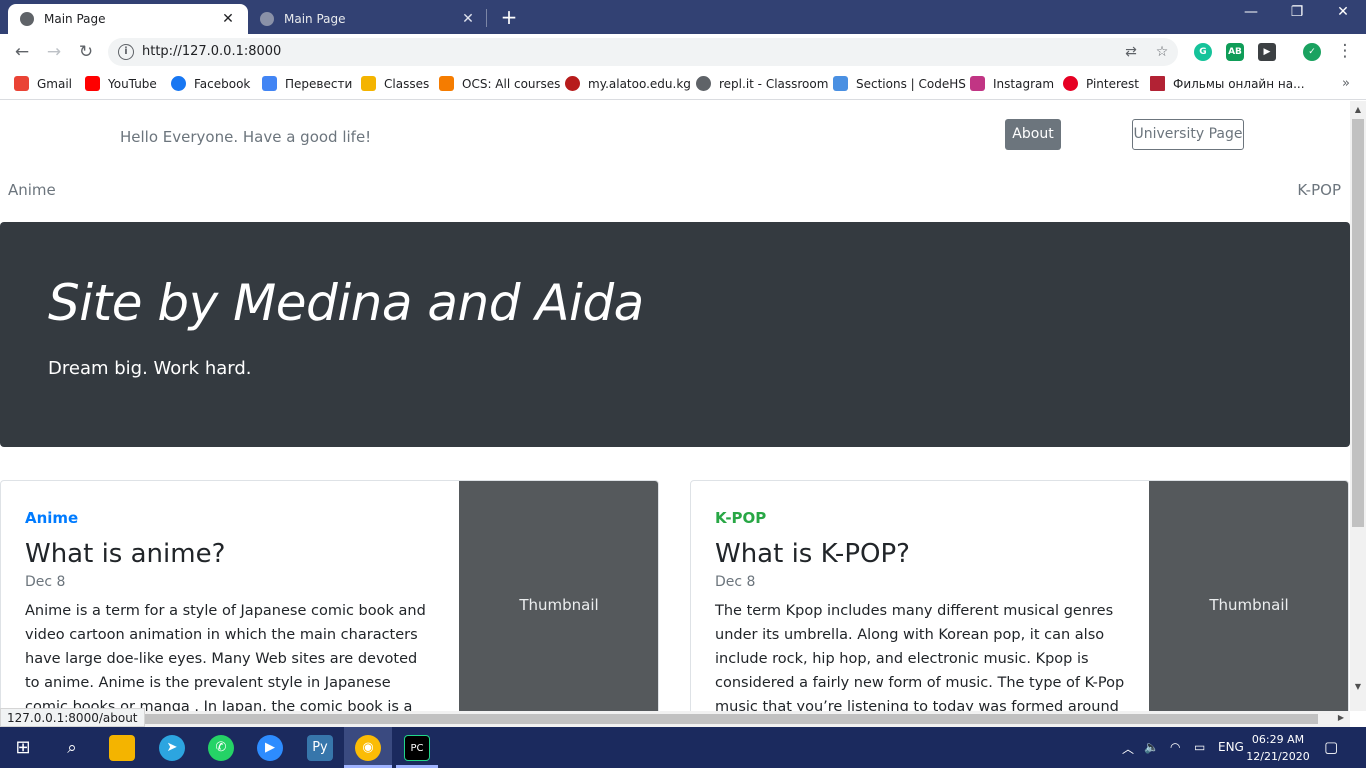 The image size is (1366, 768). I want to click on pycharm-icon: PC, so click(417, 748).